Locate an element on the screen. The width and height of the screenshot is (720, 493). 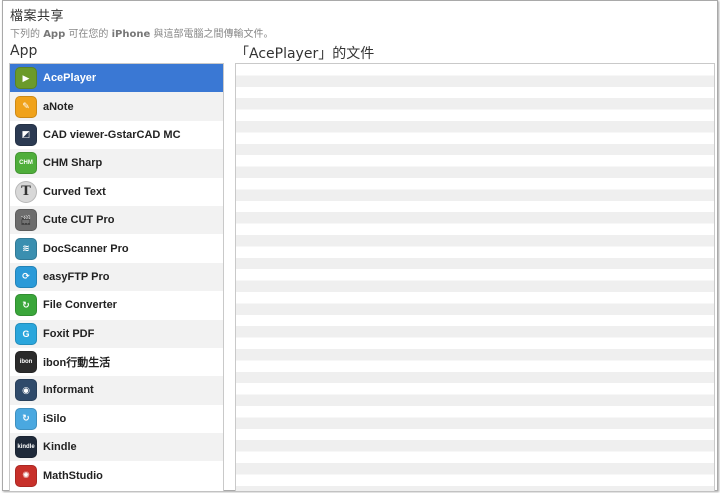
documents-column-heading: 「AcePlayer」的文件 is located at coordinates (305, 54).